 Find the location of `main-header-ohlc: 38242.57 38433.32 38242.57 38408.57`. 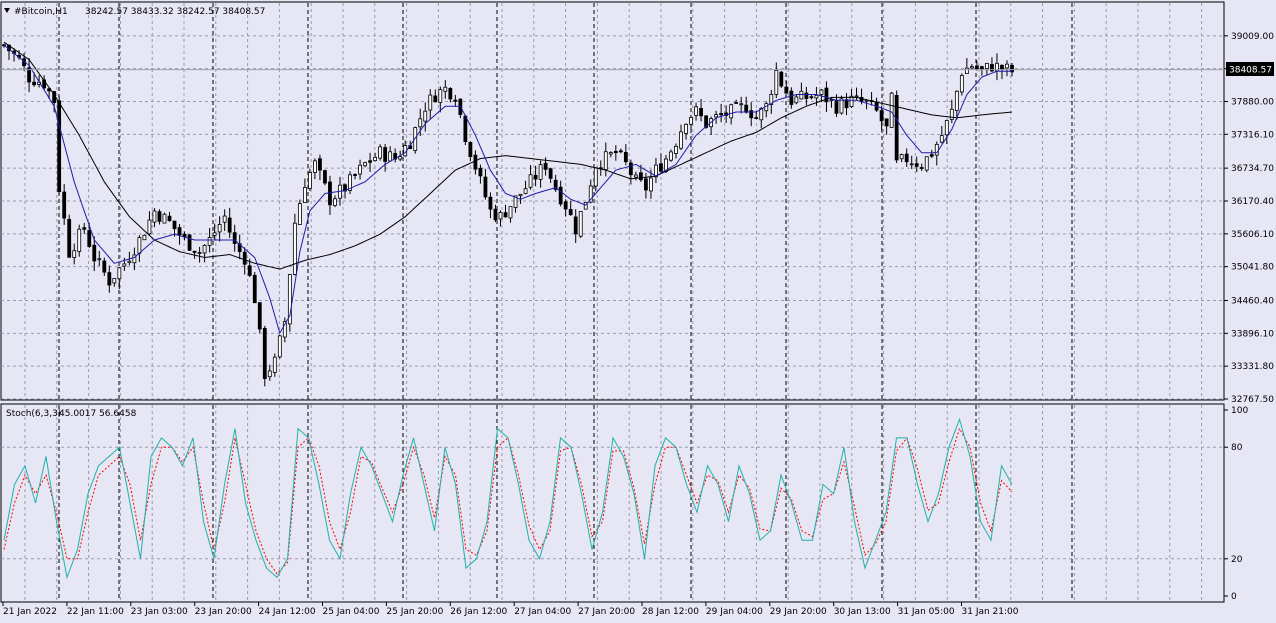

main-header-ohlc: 38242.57 38433.32 38242.57 38408.57 is located at coordinates (175, 12).